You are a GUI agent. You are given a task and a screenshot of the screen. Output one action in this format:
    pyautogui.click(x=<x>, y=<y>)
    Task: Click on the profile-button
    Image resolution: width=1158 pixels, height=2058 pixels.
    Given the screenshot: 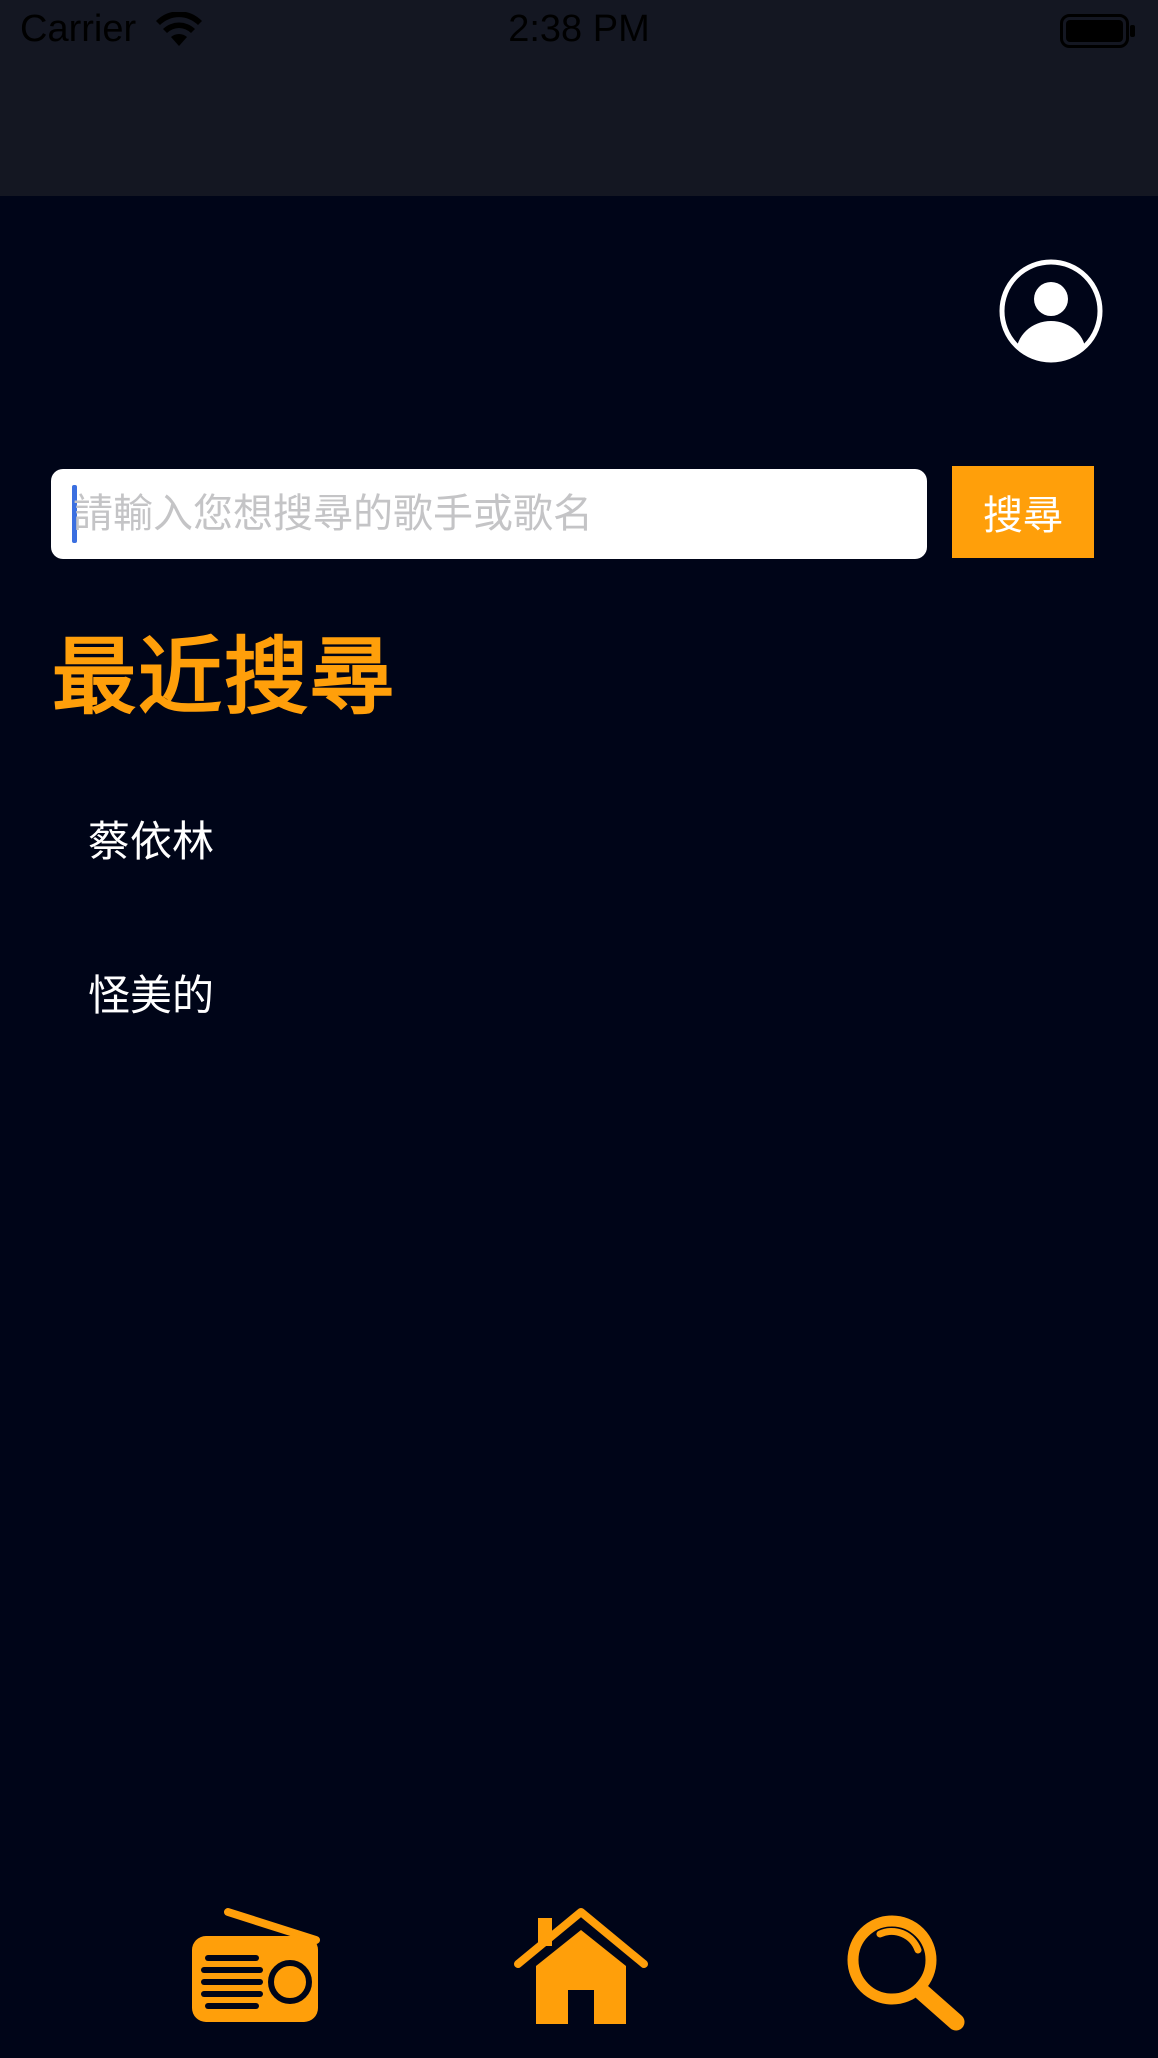 What is the action you would take?
    pyautogui.click(x=1051, y=311)
    